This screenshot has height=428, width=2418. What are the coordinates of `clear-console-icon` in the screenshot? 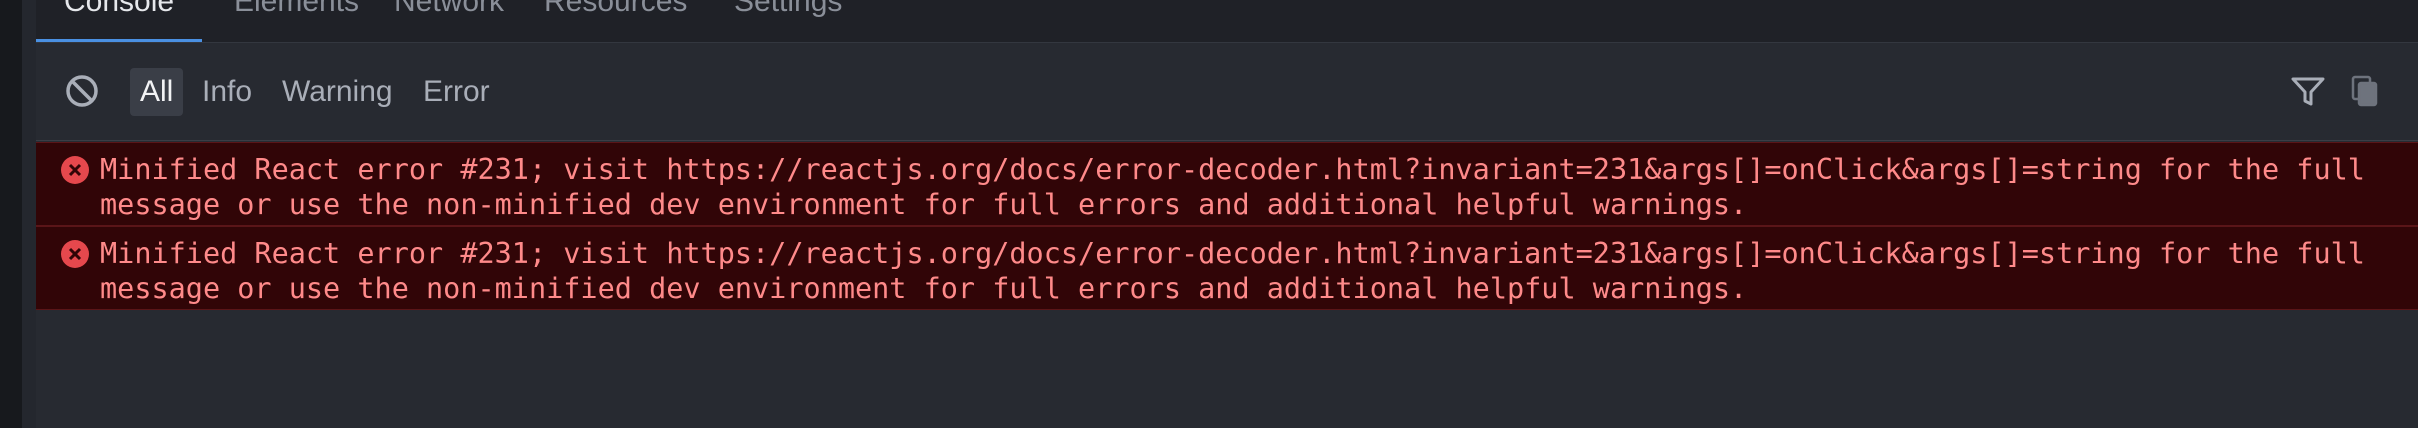 It's located at (82, 91).